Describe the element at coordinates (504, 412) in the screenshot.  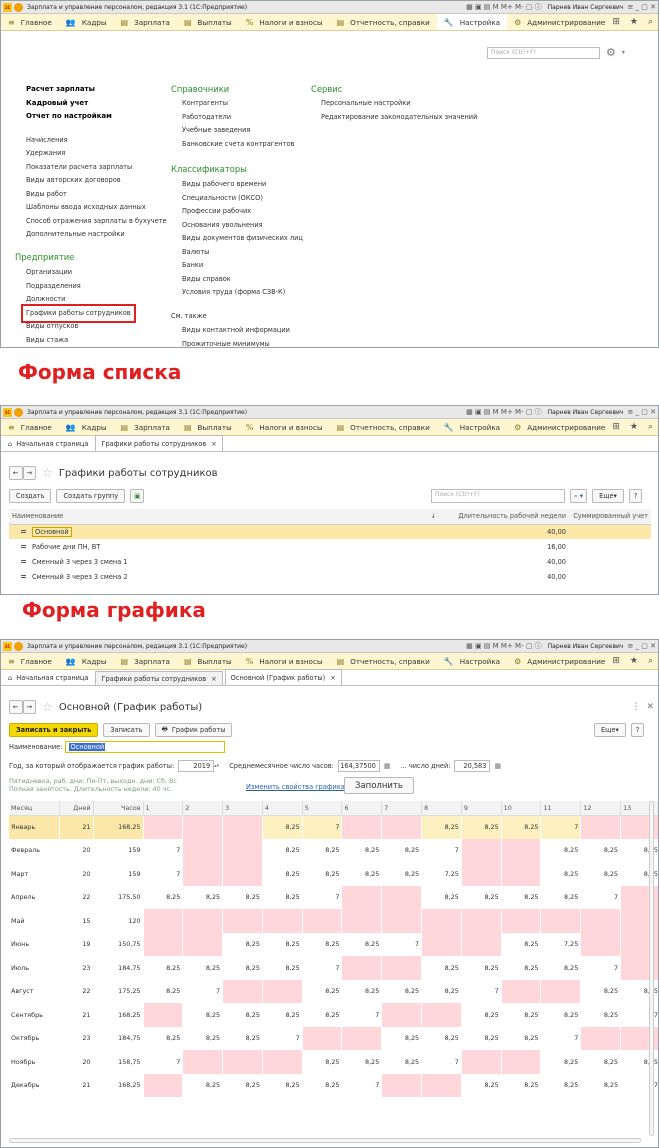
I see `toolbar-icons: ▦ ▣ ▤ M M+ M- ▢ ⓘ` at that location.